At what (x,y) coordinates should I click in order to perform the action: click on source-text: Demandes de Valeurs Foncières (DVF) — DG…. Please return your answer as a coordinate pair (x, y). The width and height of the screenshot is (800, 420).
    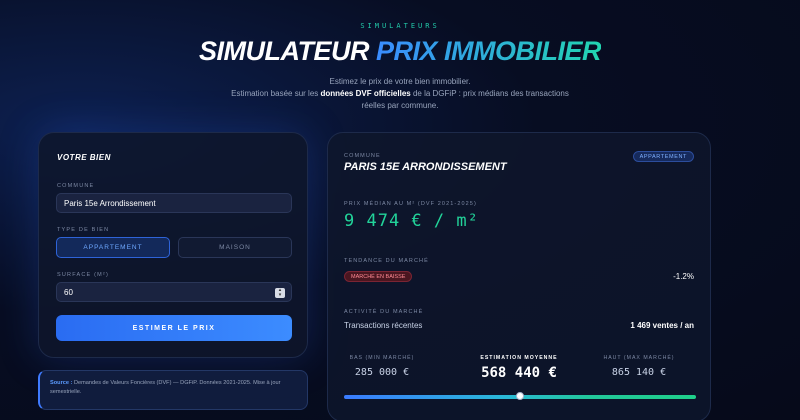
    Looking at the image, I should click on (165, 387).